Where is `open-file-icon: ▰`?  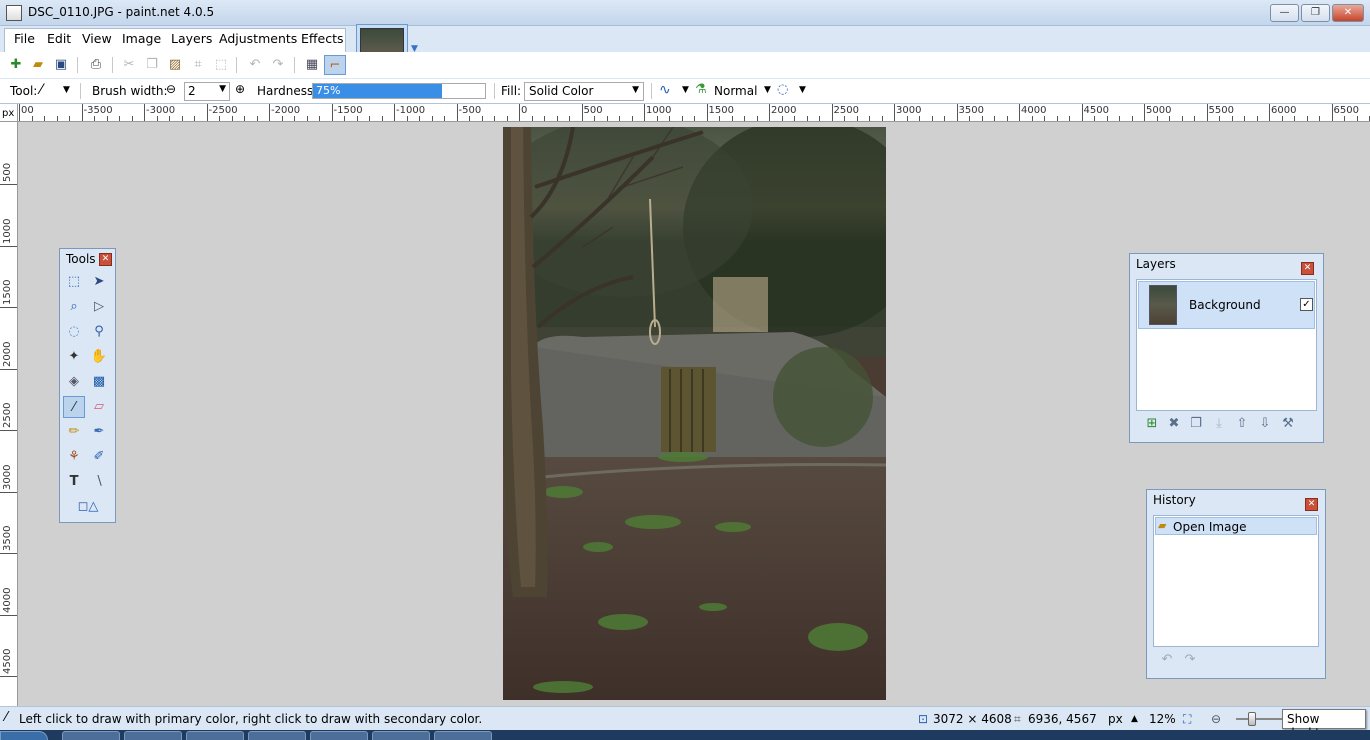
open-file-icon: ▰ is located at coordinates (38, 65).